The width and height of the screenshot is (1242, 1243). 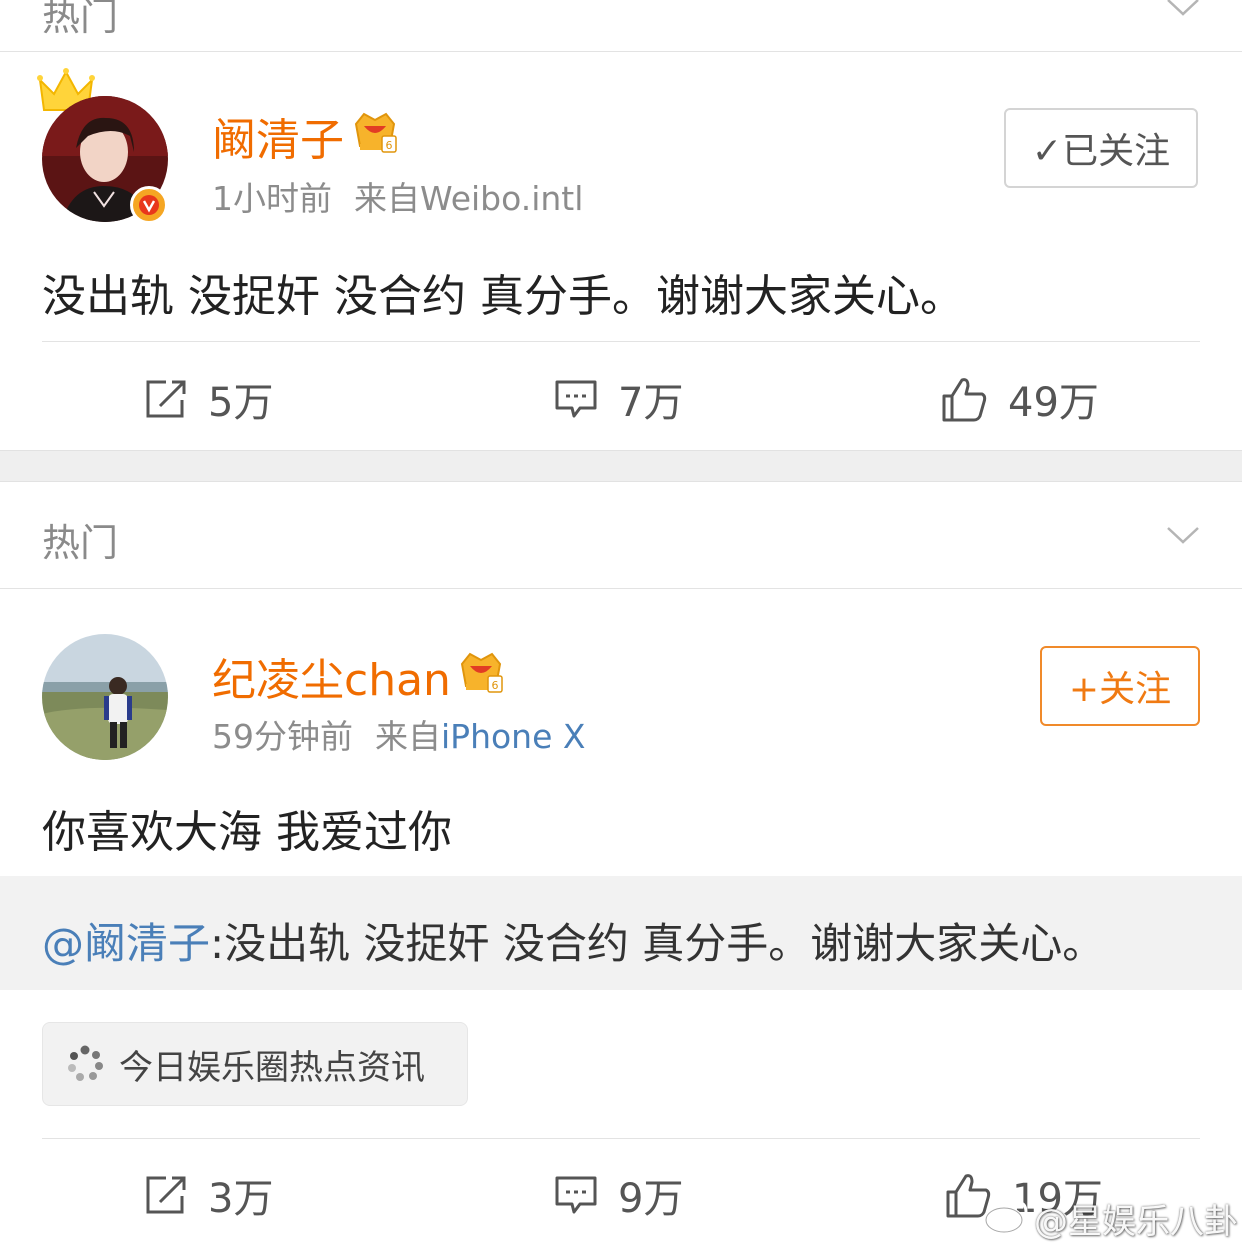 I want to click on follow-button: +关注, so click(x=1120, y=686).